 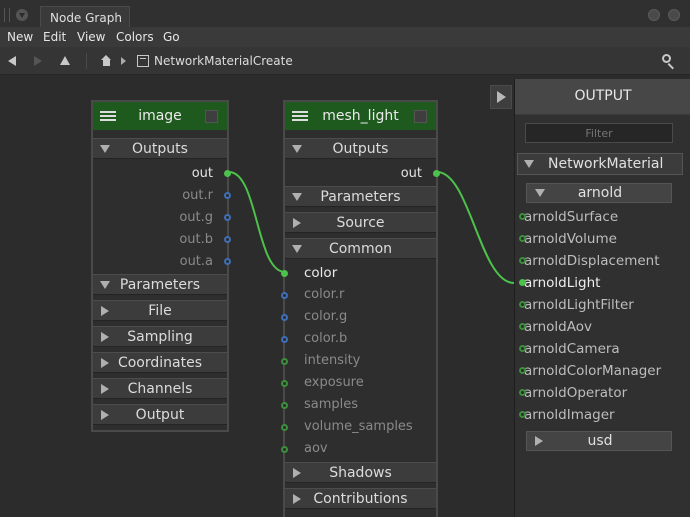 What do you see at coordinates (358, 406) in the screenshot?
I see `param-samples: samples` at bounding box center [358, 406].